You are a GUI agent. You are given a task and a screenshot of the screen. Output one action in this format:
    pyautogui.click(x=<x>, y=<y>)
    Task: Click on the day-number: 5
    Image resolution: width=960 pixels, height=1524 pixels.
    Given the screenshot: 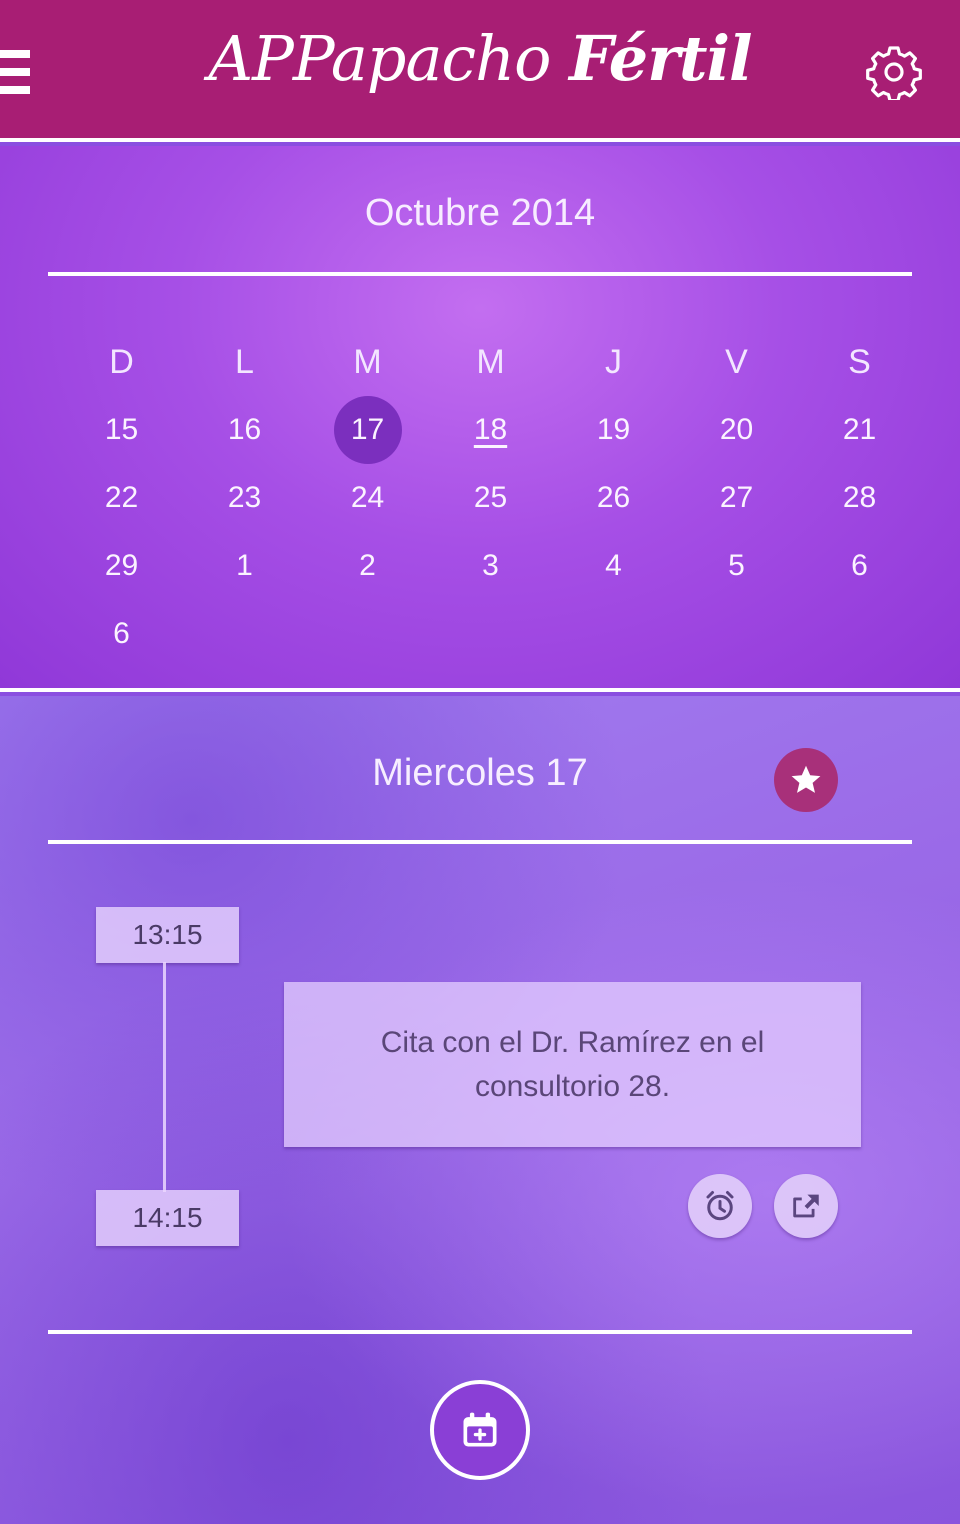 What is the action you would take?
    pyautogui.click(x=736, y=565)
    